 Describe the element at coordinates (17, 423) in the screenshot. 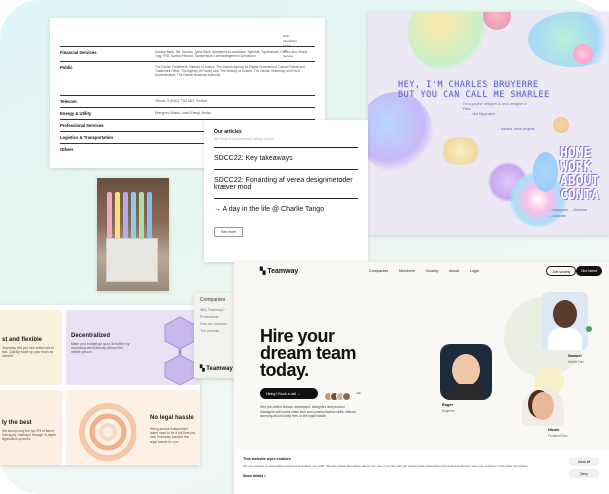

I see `feature-title: ly the best` at that location.